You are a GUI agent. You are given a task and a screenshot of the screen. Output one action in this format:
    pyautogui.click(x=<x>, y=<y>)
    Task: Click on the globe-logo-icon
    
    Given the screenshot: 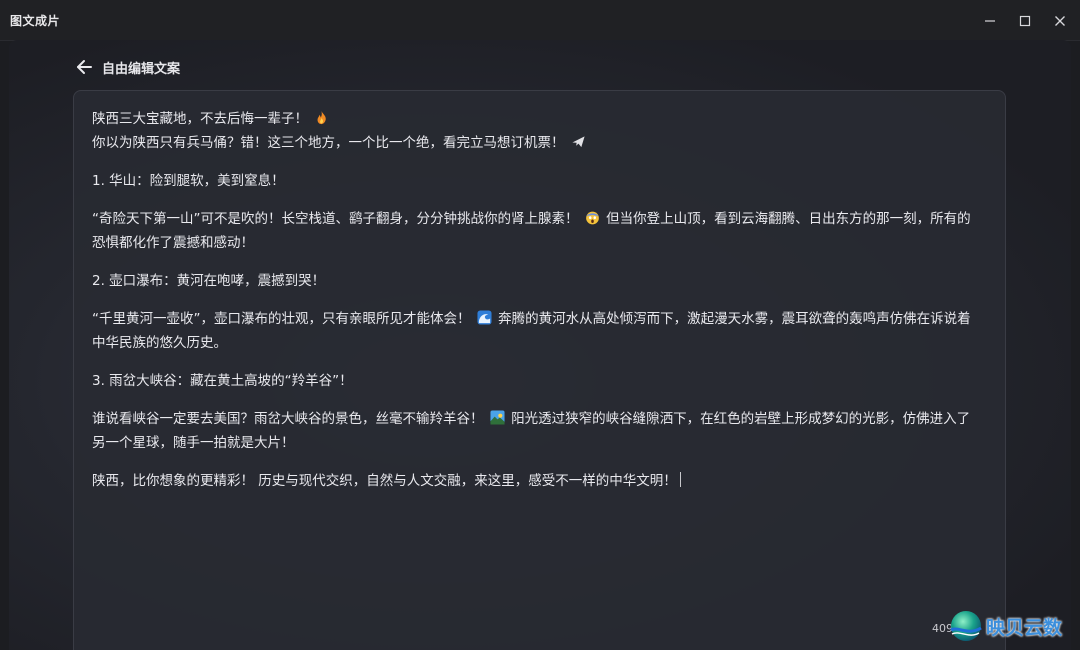 What is the action you would take?
    pyautogui.click(x=966, y=626)
    